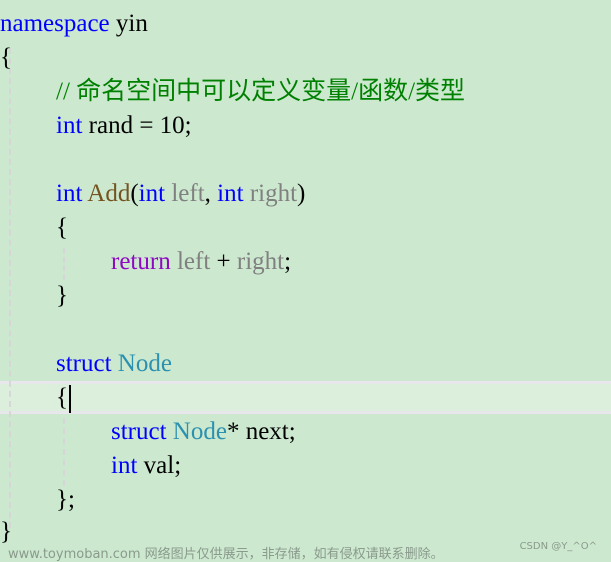 The image size is (611, 562). Describe the element at coordinates (223, 261) in the screenshot. I see `operator: +` at that location.